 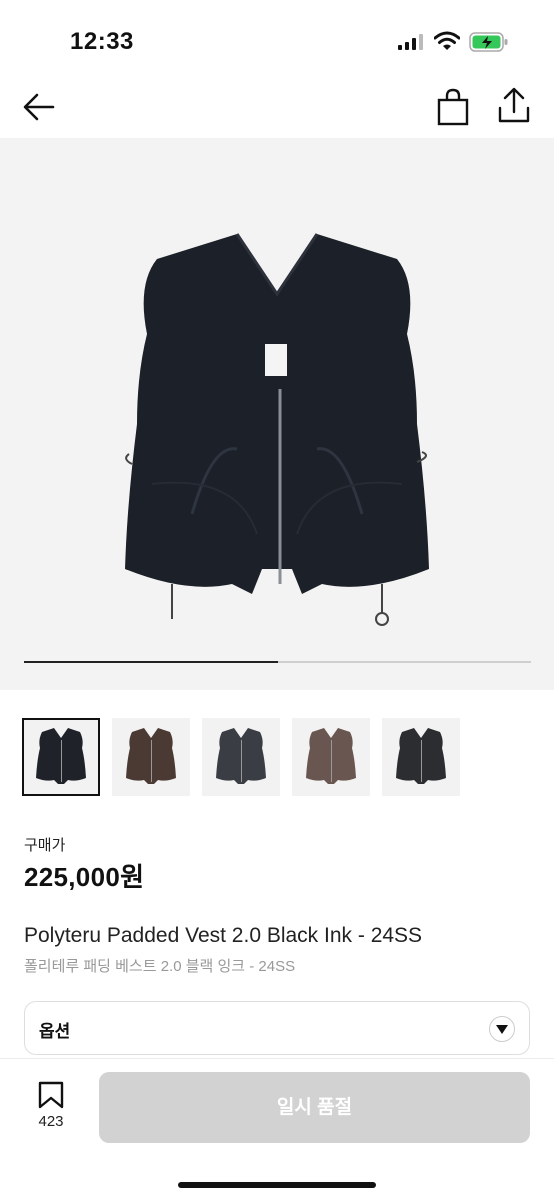 I want to click on home-indicator, so click(x=277, y=1185).